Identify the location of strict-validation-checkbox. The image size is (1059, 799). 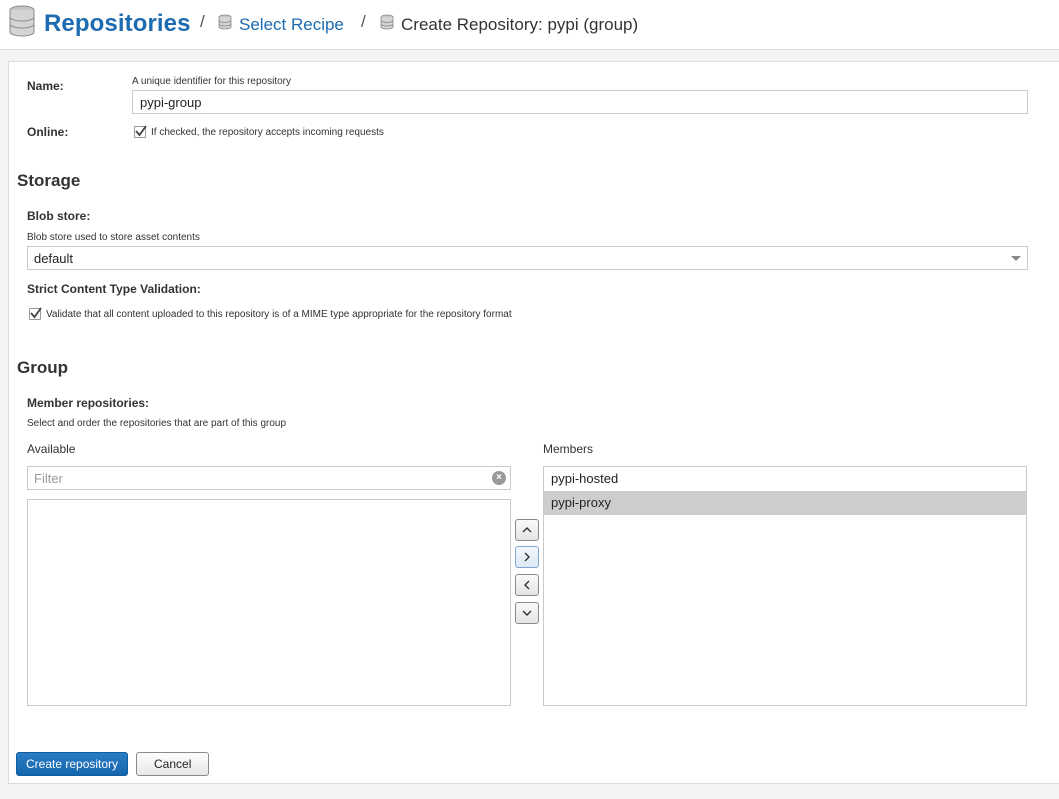
(35, 313).